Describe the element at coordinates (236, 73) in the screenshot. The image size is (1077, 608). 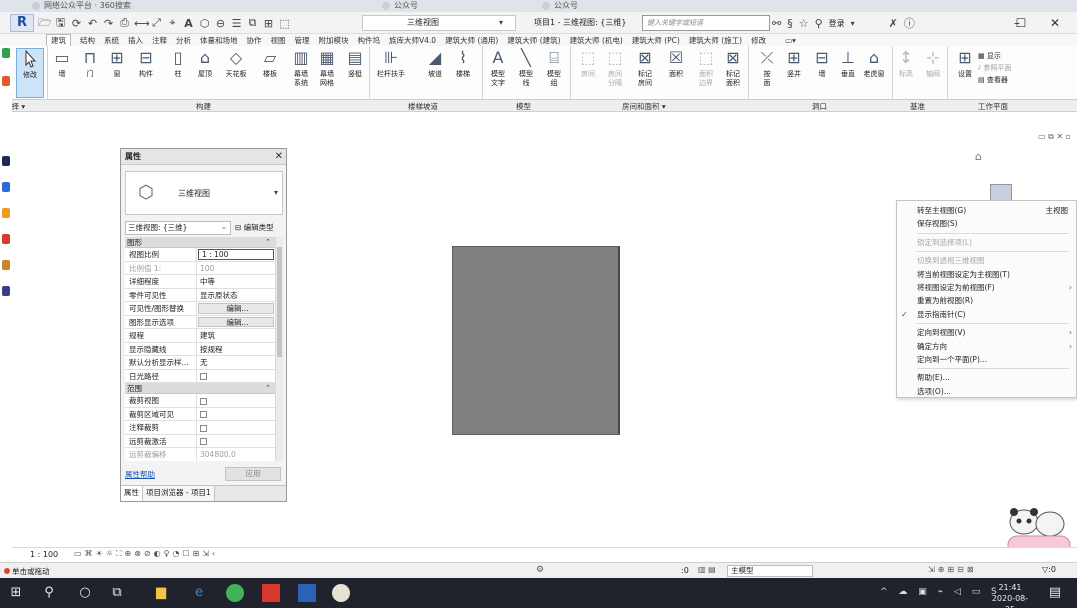
I see `ribbon-button: ◇ 天花板` at that location.